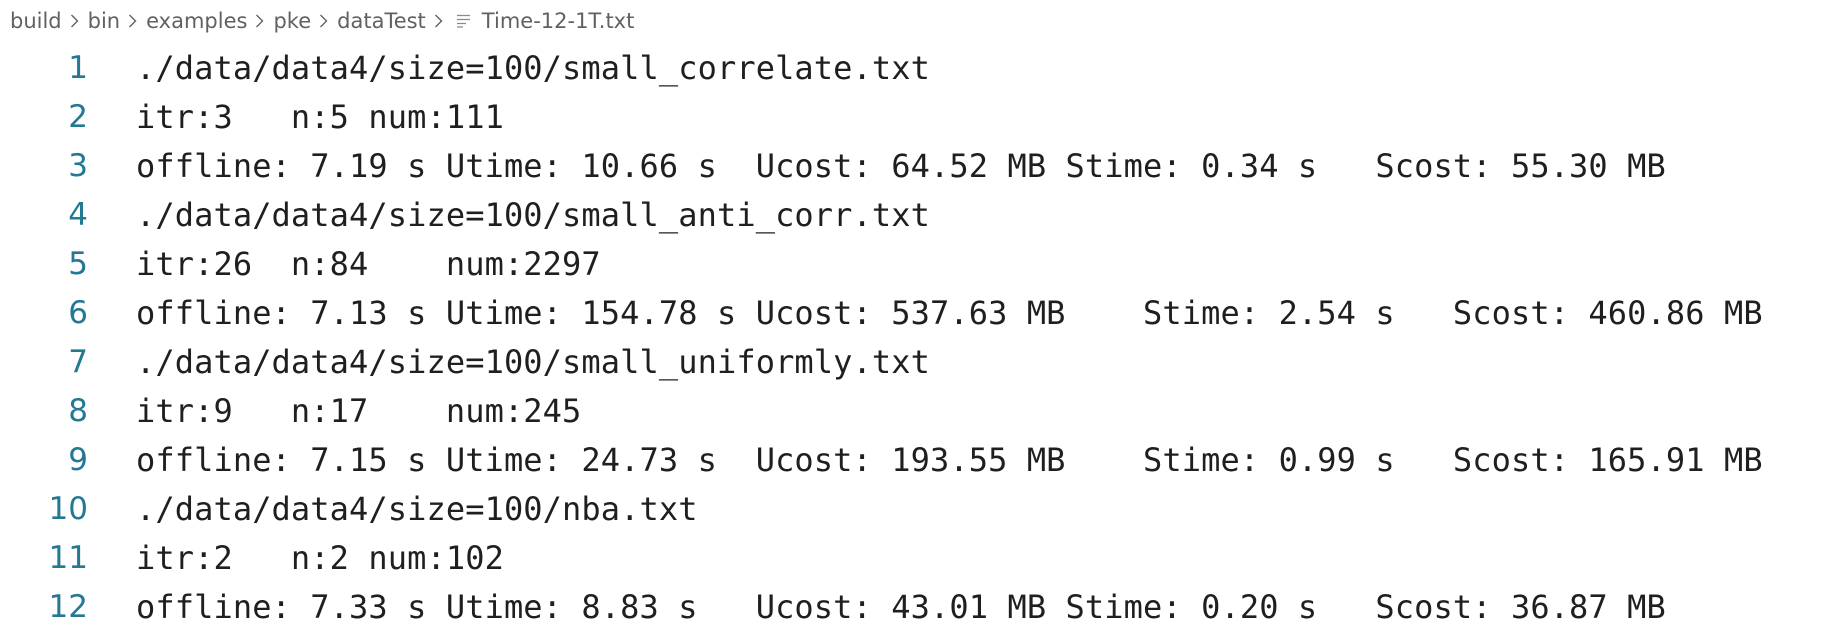 Image resolution: width=1846 pixels, height=620 pixels. Describe the element at coordinates (104, 21) in the screenshot. I see `breadcrumb-item-bin: bin` at that location.